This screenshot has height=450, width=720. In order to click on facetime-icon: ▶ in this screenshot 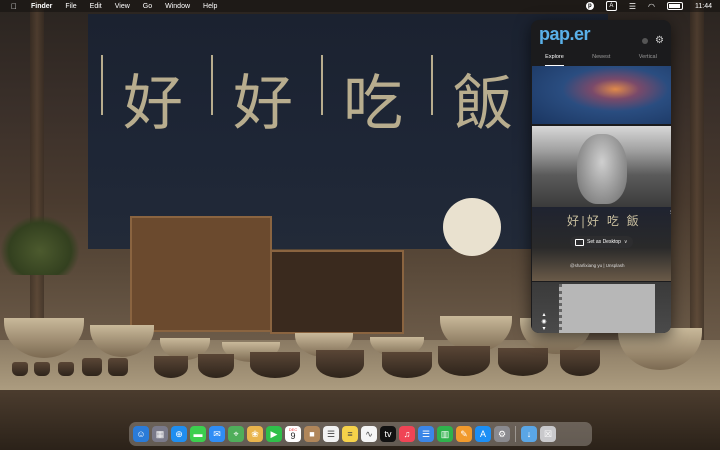, I will do `click(274, 434)`.